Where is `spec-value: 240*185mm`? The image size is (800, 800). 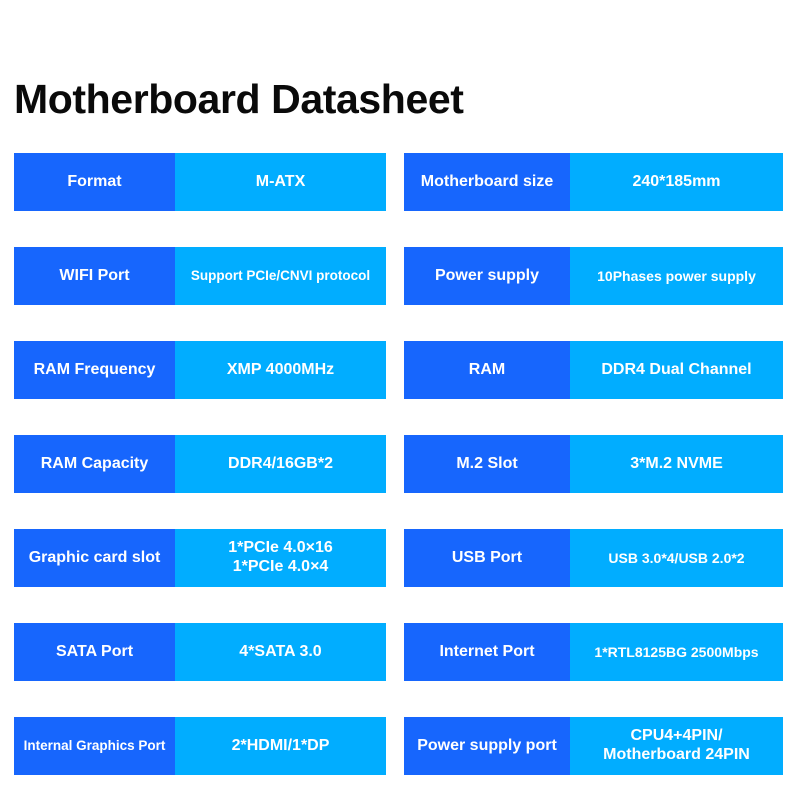 spec-value: 240*185mm is located at coordinates (676, 182).